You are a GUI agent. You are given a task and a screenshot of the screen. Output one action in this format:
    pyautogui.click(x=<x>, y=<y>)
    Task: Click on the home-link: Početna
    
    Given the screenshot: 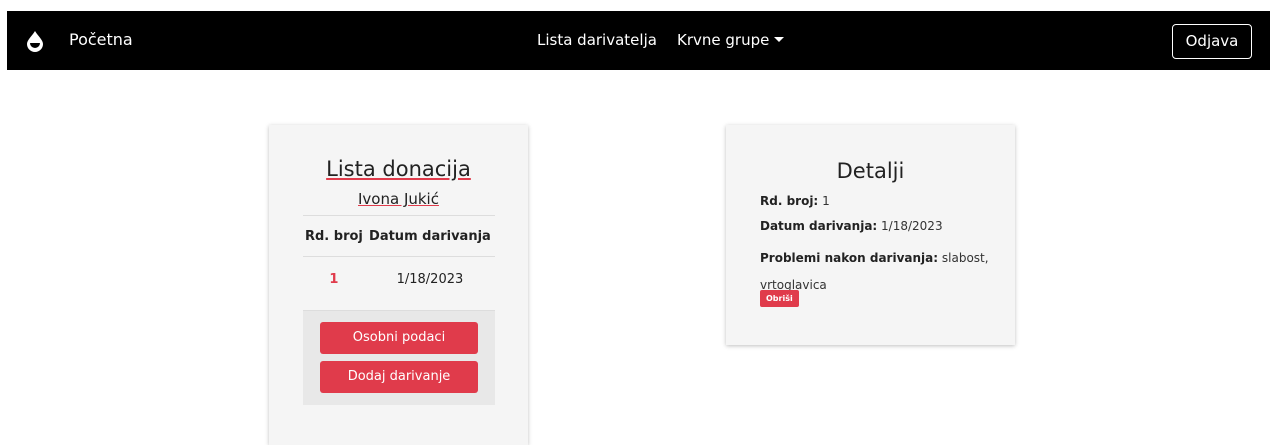 What is the action you would take?
    pyautogui.click(x=101, y=39)
    